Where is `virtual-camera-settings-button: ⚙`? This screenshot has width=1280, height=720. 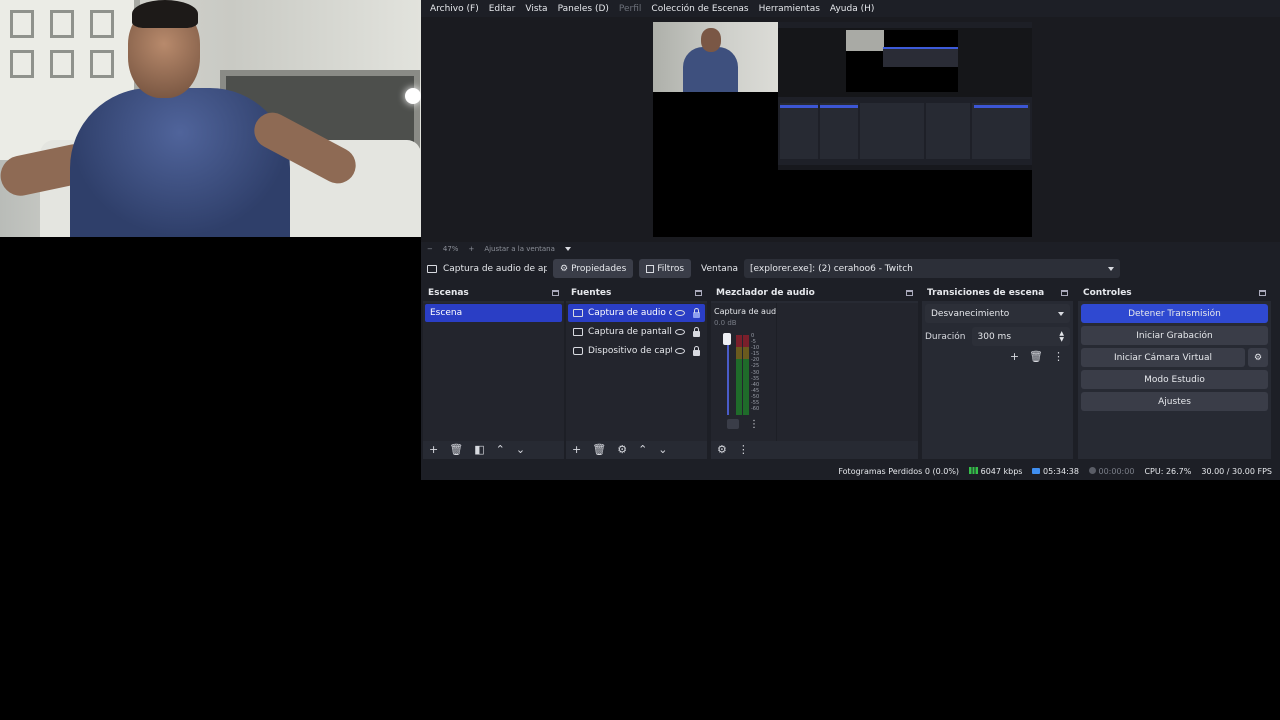
virtual-camera-settings-button: ⚙ is located at coordinates (1258, 357).